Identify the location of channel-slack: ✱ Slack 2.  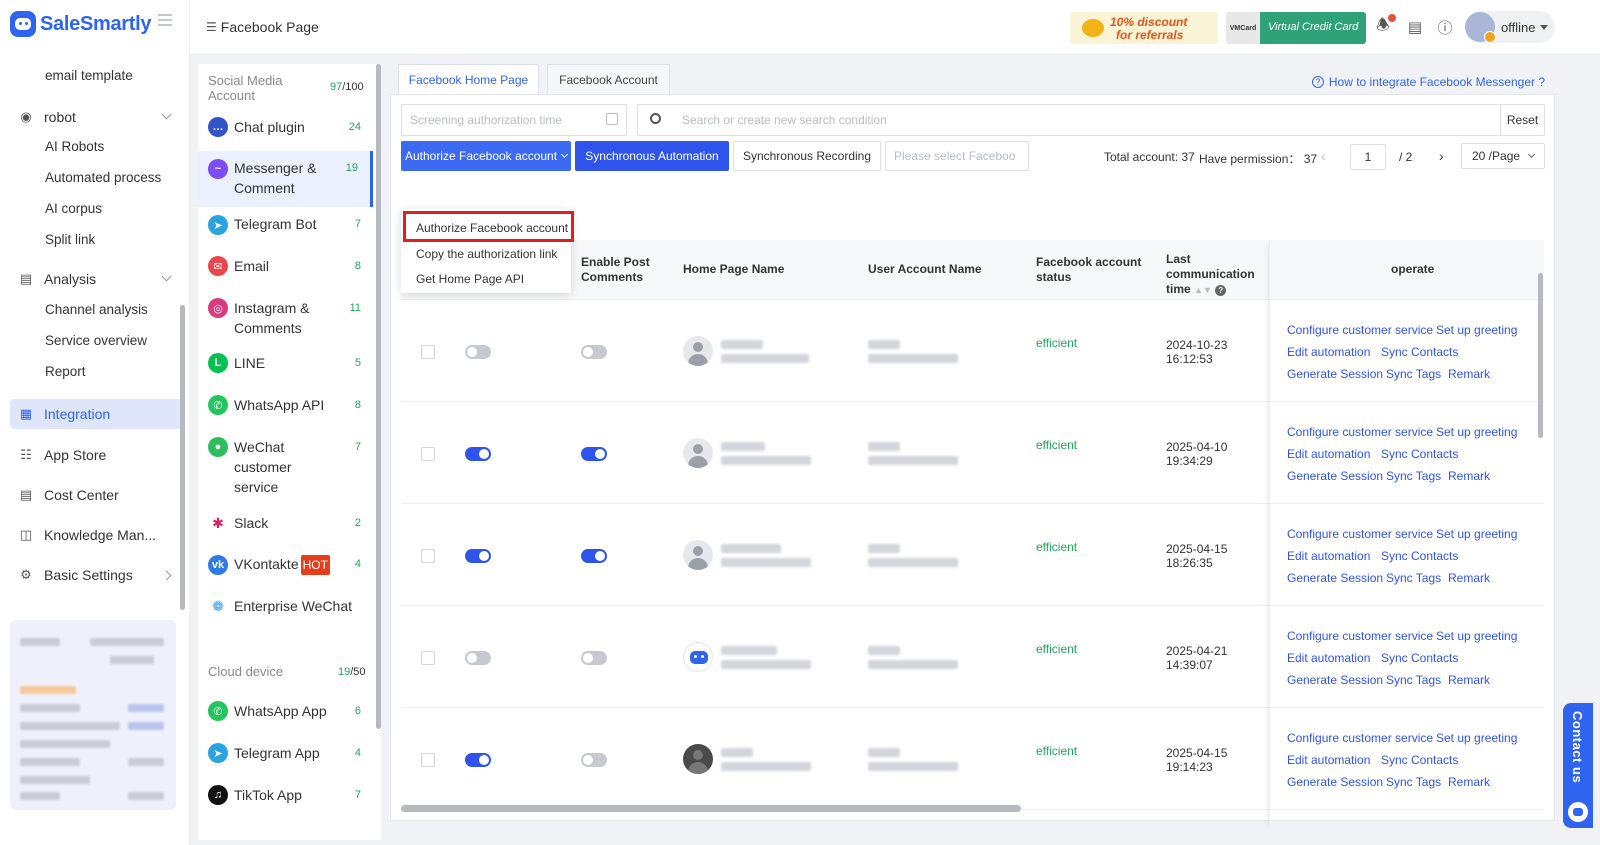
(285, 528).